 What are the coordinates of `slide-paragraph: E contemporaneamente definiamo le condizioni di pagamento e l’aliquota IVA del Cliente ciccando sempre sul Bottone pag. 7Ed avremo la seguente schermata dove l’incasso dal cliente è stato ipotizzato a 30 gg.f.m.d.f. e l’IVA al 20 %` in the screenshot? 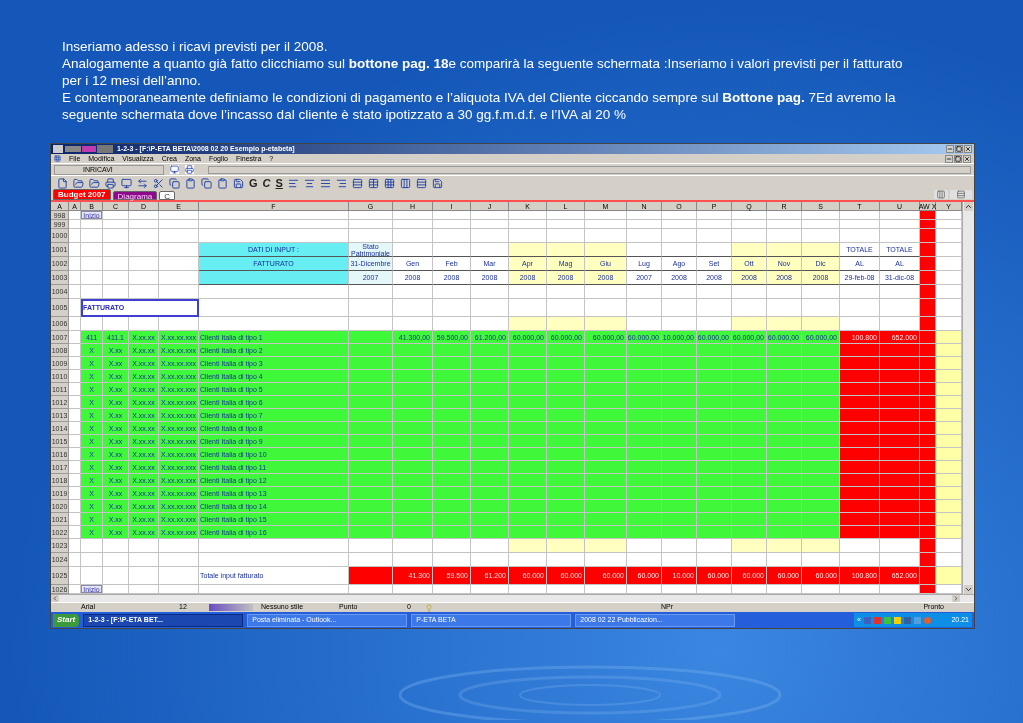 It's located at (479, 106).